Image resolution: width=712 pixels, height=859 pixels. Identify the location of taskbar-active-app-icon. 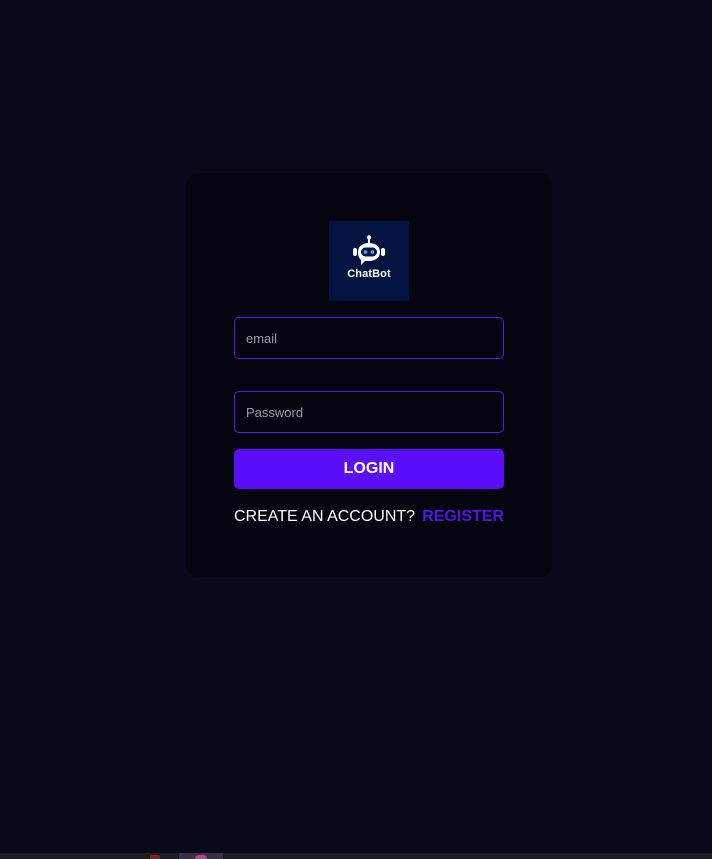
(201, 856).